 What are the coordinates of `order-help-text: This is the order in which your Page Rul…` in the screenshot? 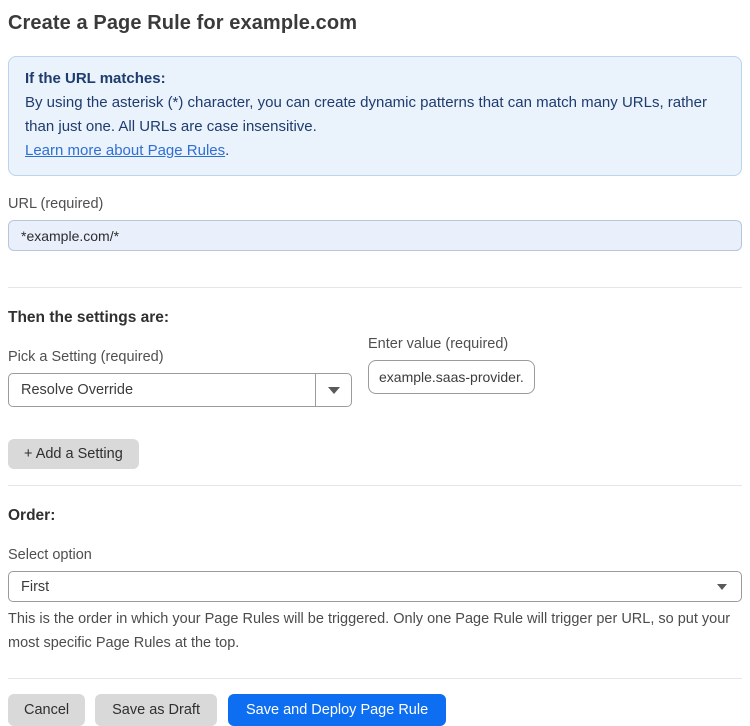 It's located at (369, 631).